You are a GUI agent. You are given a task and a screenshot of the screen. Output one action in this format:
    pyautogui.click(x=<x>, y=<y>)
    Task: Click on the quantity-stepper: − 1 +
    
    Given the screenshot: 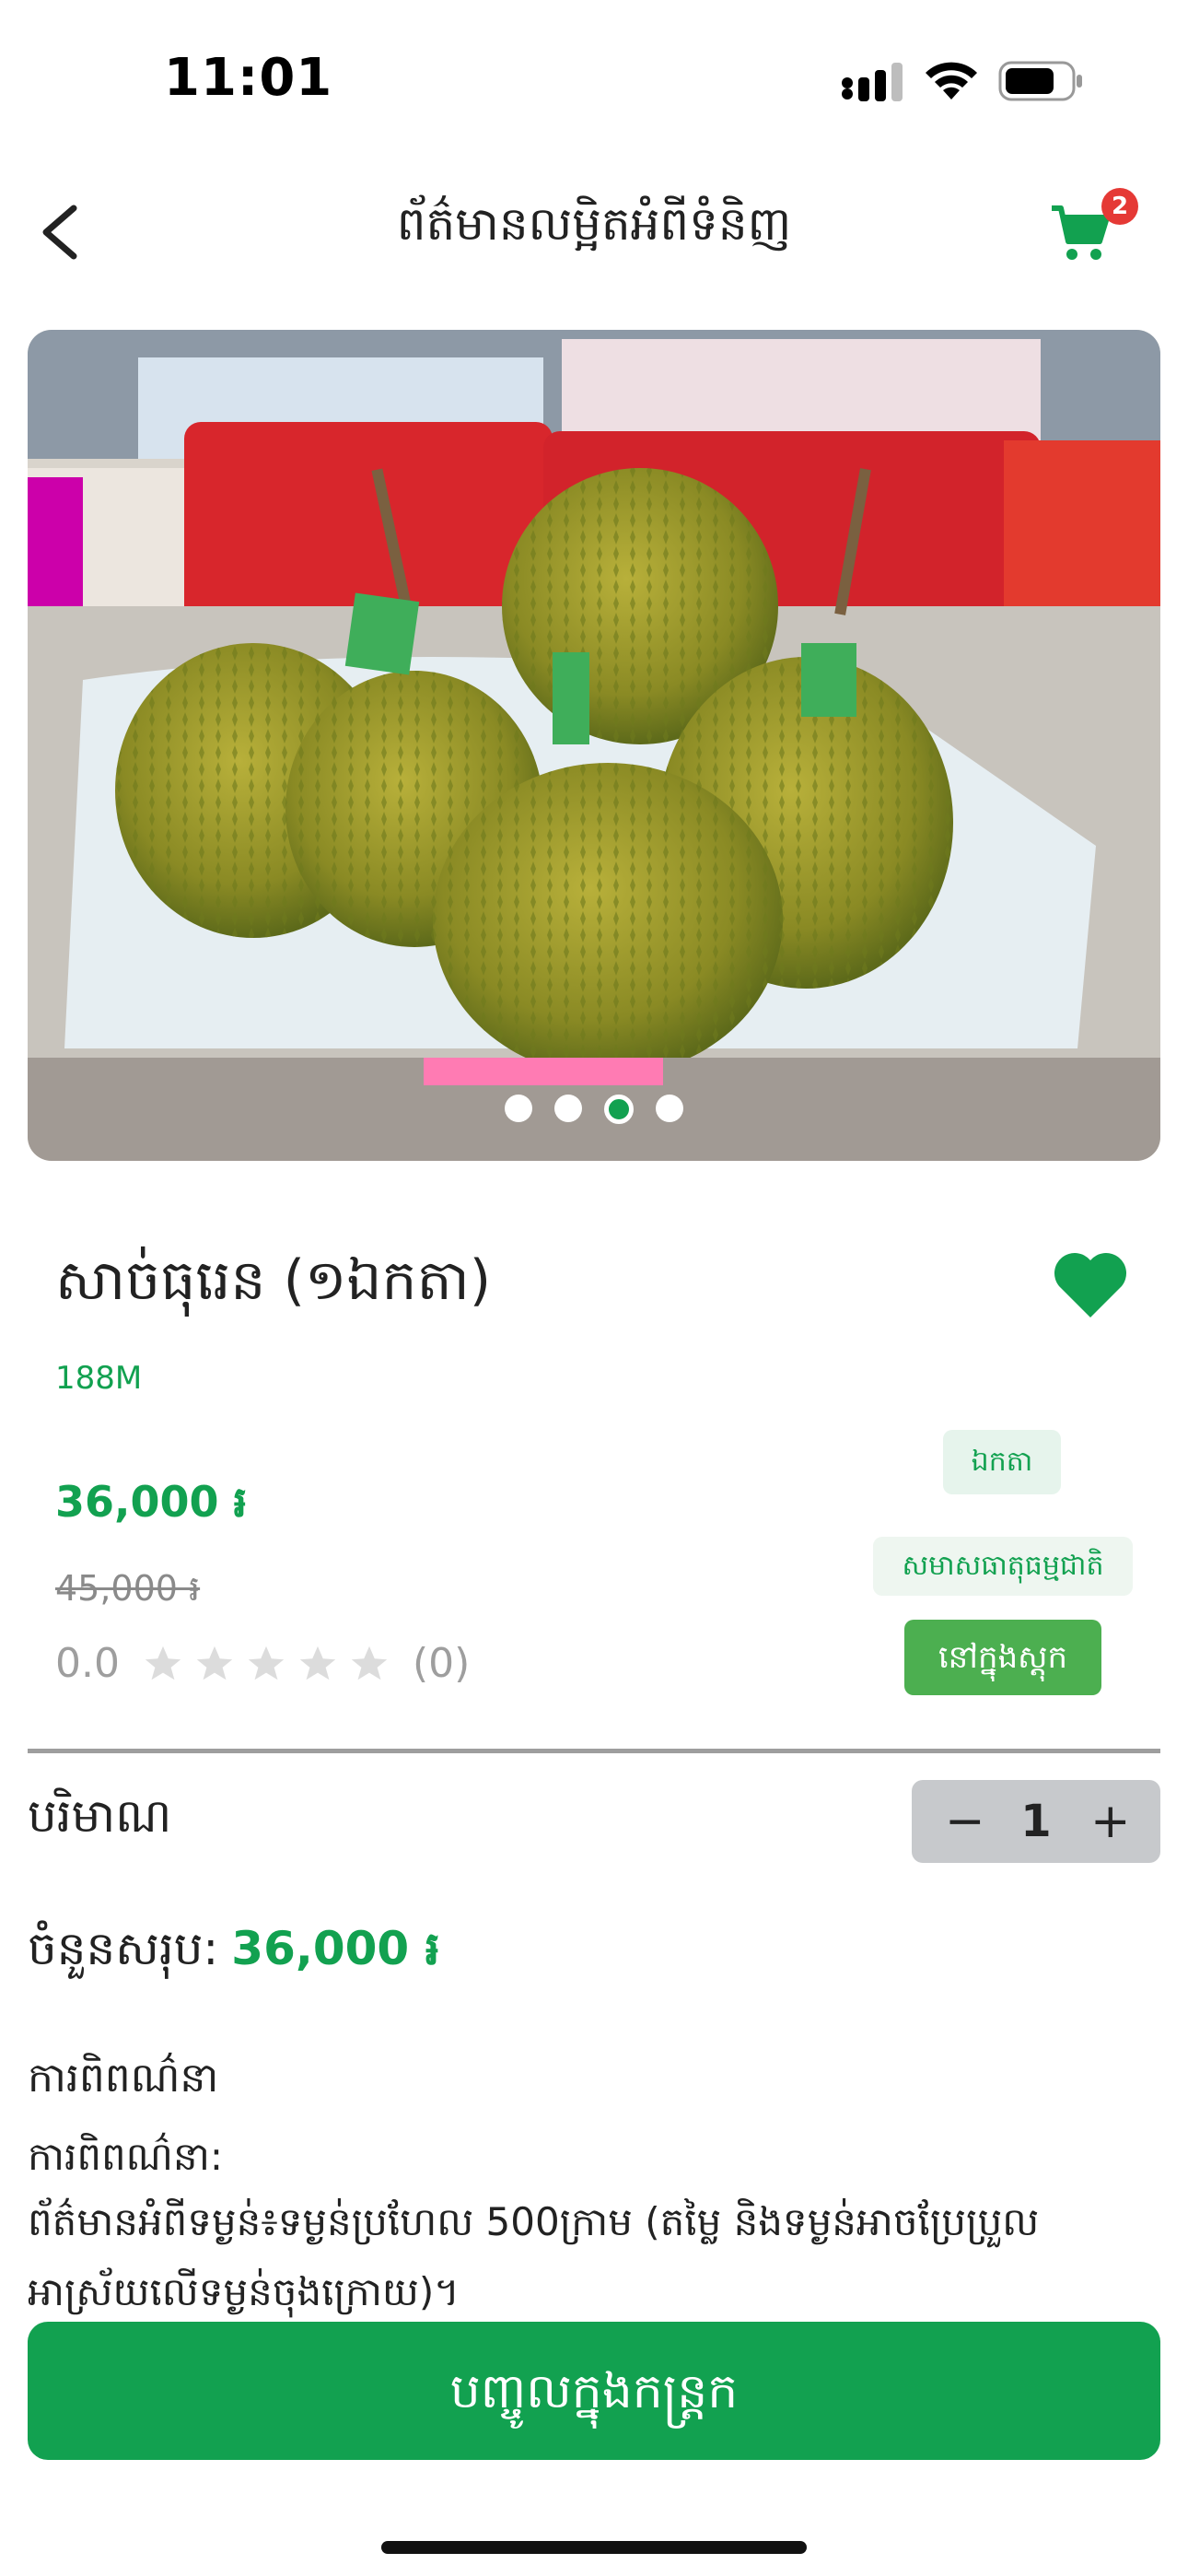 What is the action you would take?
    pyautogui.click(x=1036, y=1821)
    